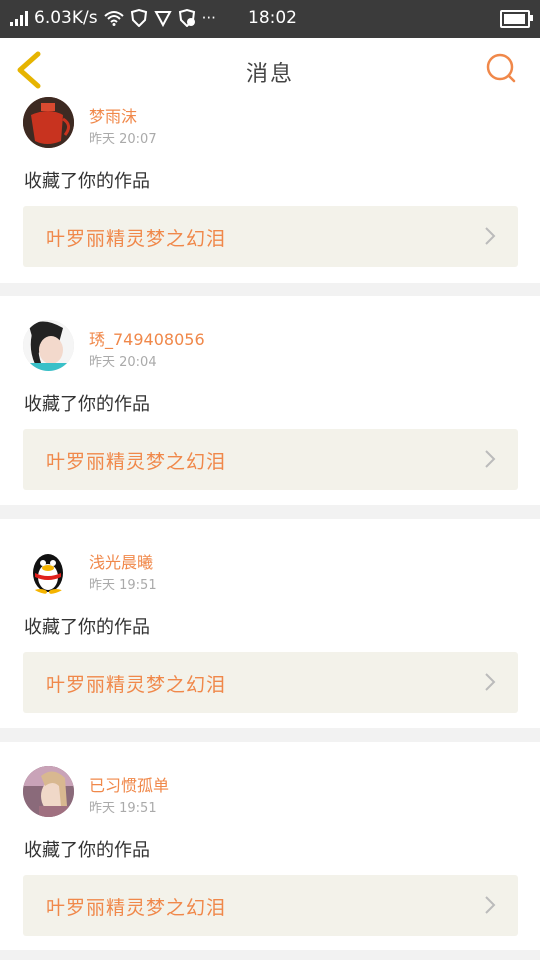 This screenshot has height=960, width=540. What do you see at coordinates (123, 362) in the screenshot?
I see `timestamp: 昨天 20:04` at bounding box center [123, 362].